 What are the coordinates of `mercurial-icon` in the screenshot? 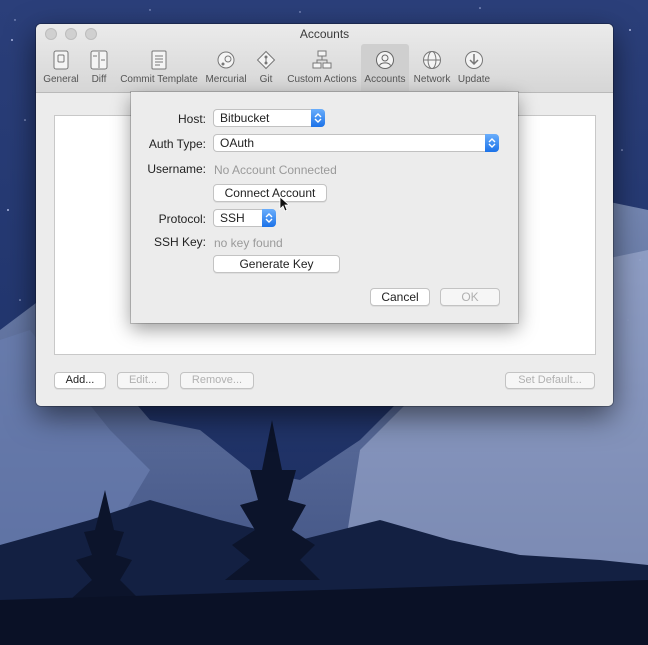 It's located at (226, 60).